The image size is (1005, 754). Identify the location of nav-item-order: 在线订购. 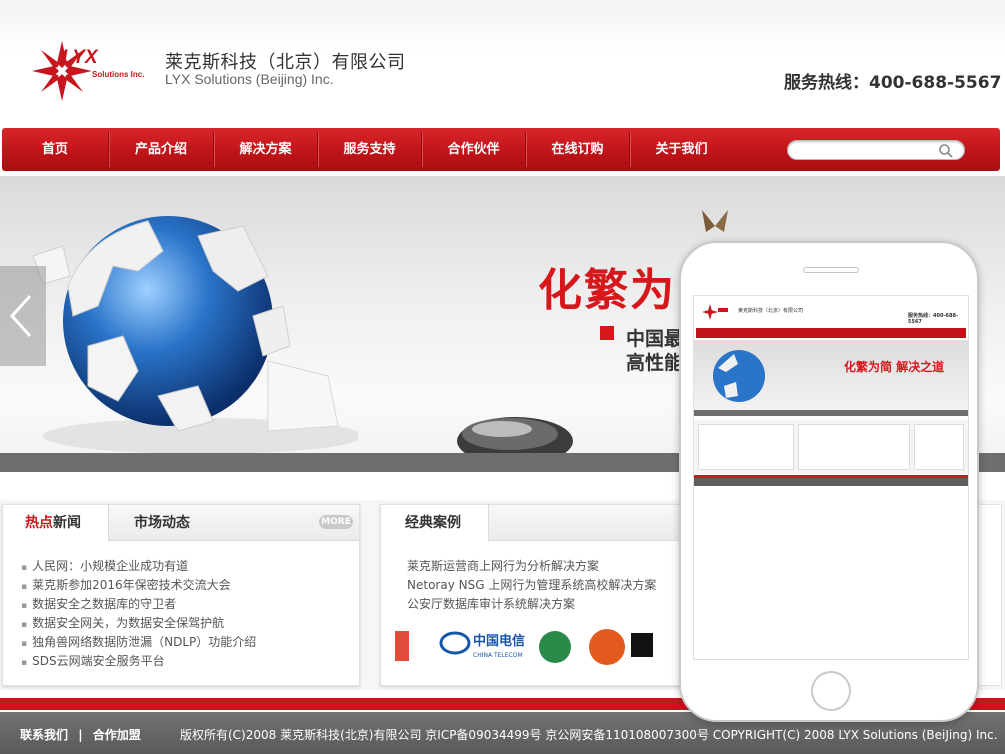
(577, 149).